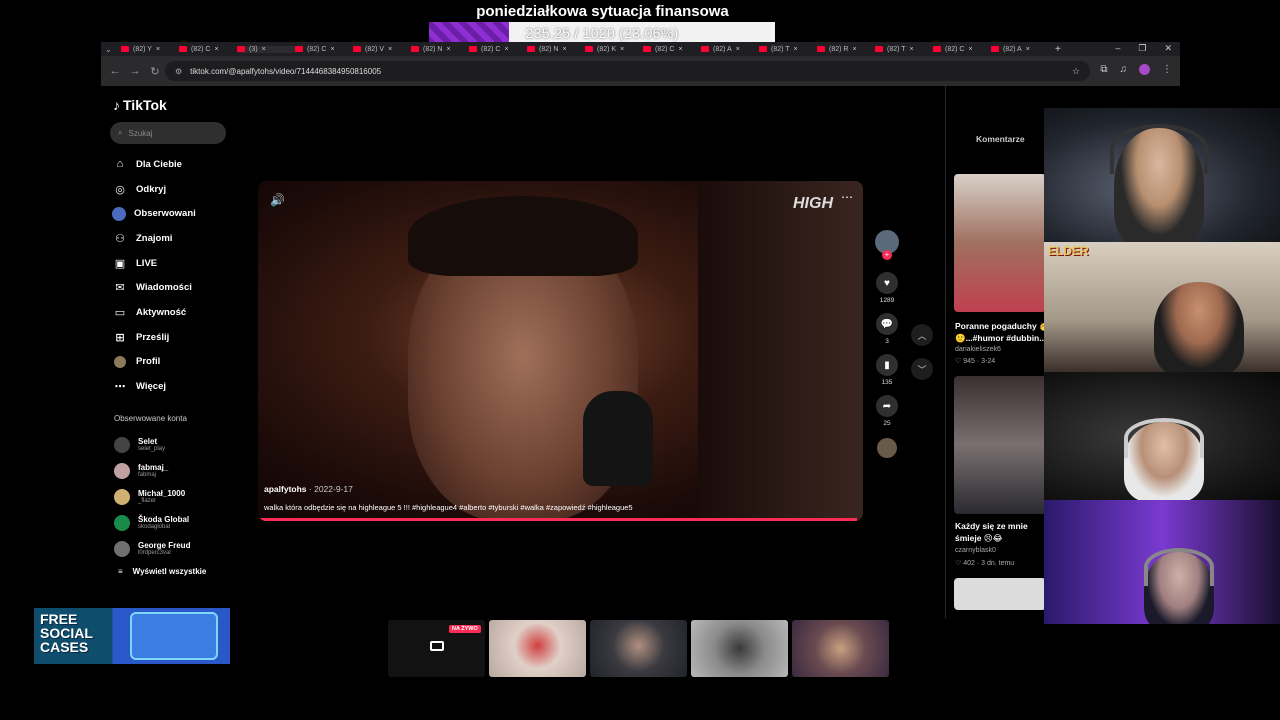  What do you see at coordinates (1076, 71) in the screenshot?
I see `bookmark-star-icon: ☆` at bounding box center [1076, 71].